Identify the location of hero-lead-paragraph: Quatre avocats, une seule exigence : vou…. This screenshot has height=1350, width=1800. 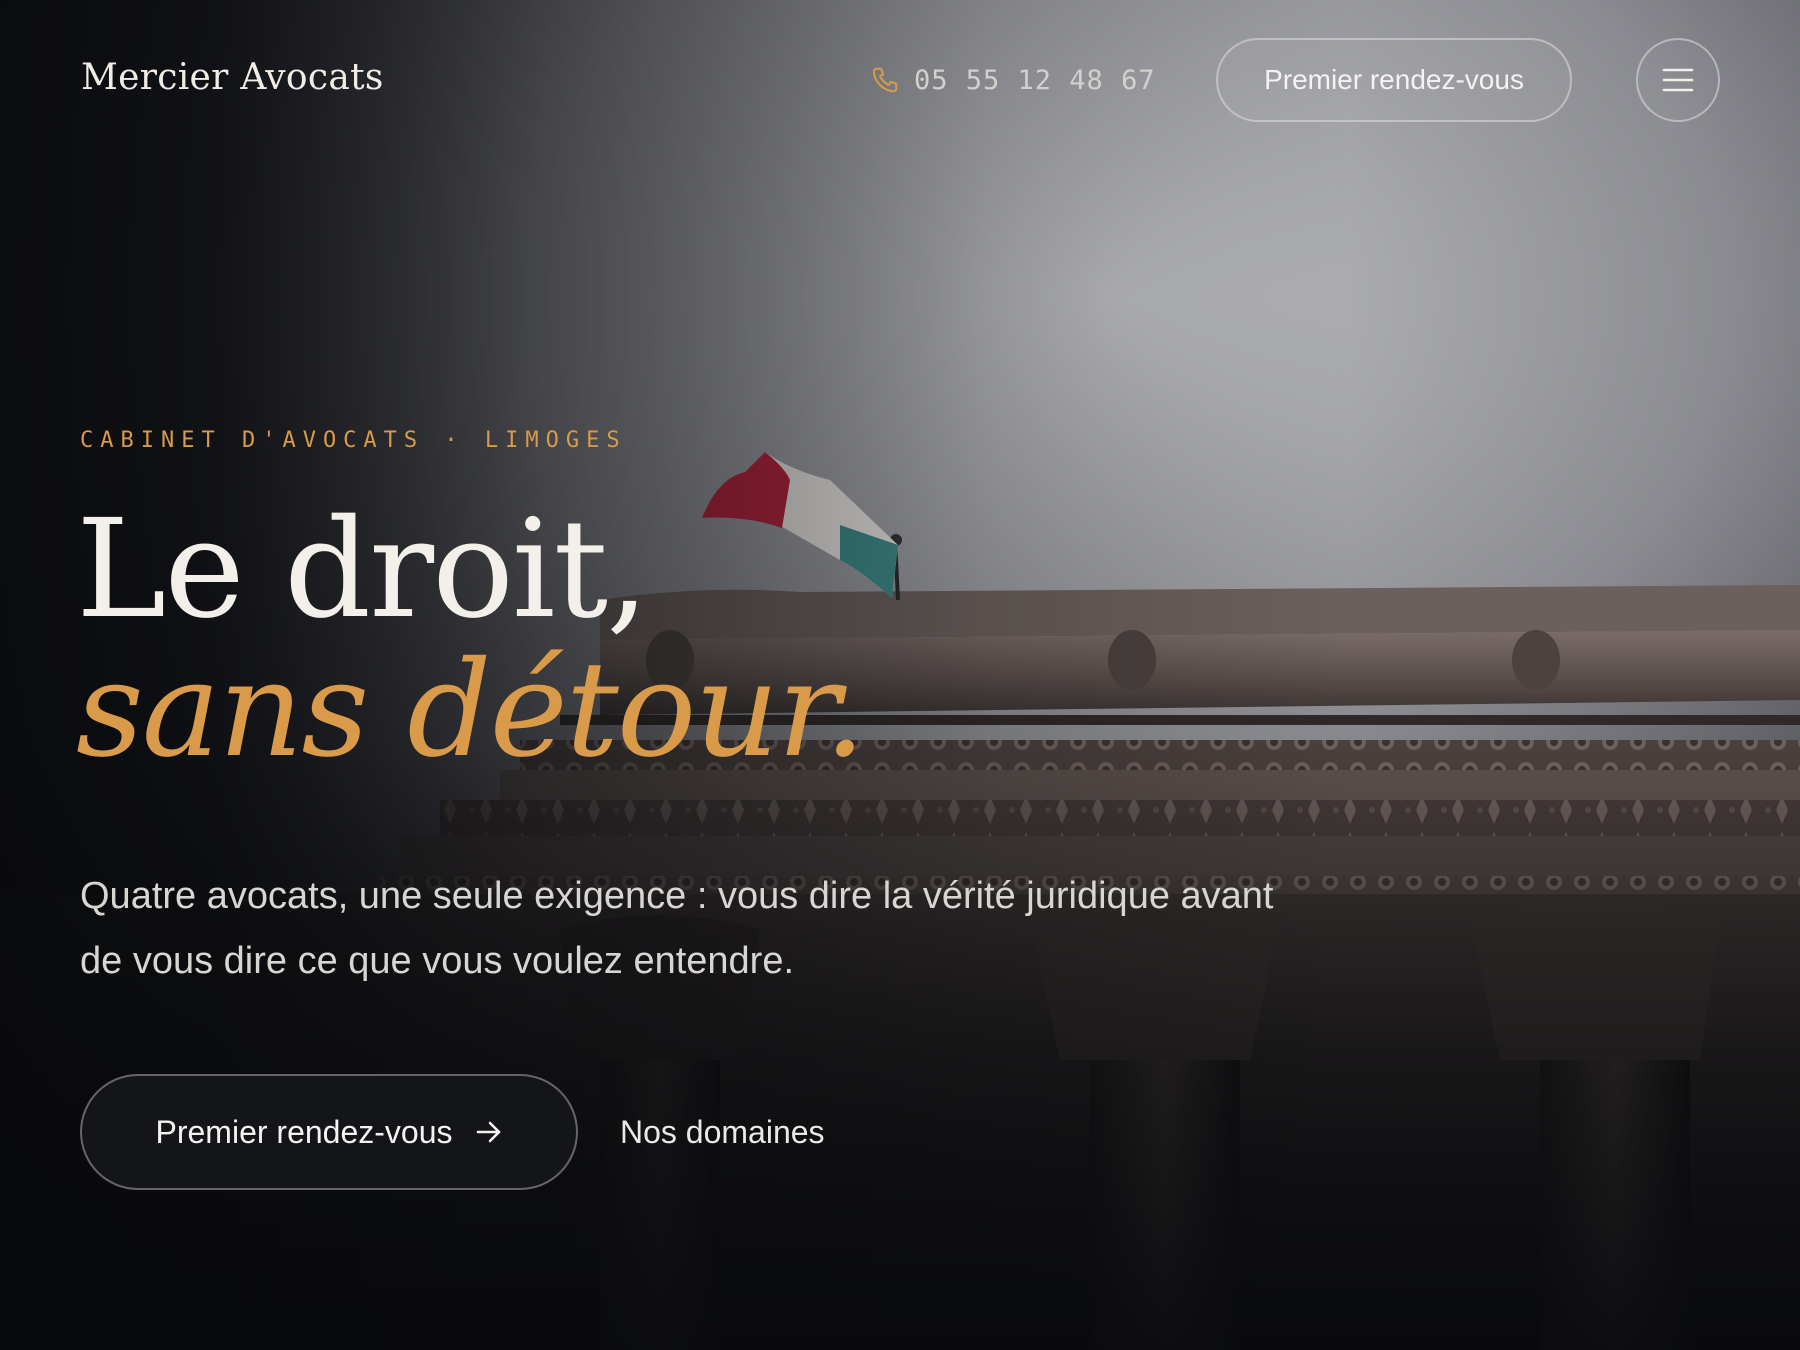
(677, 928).